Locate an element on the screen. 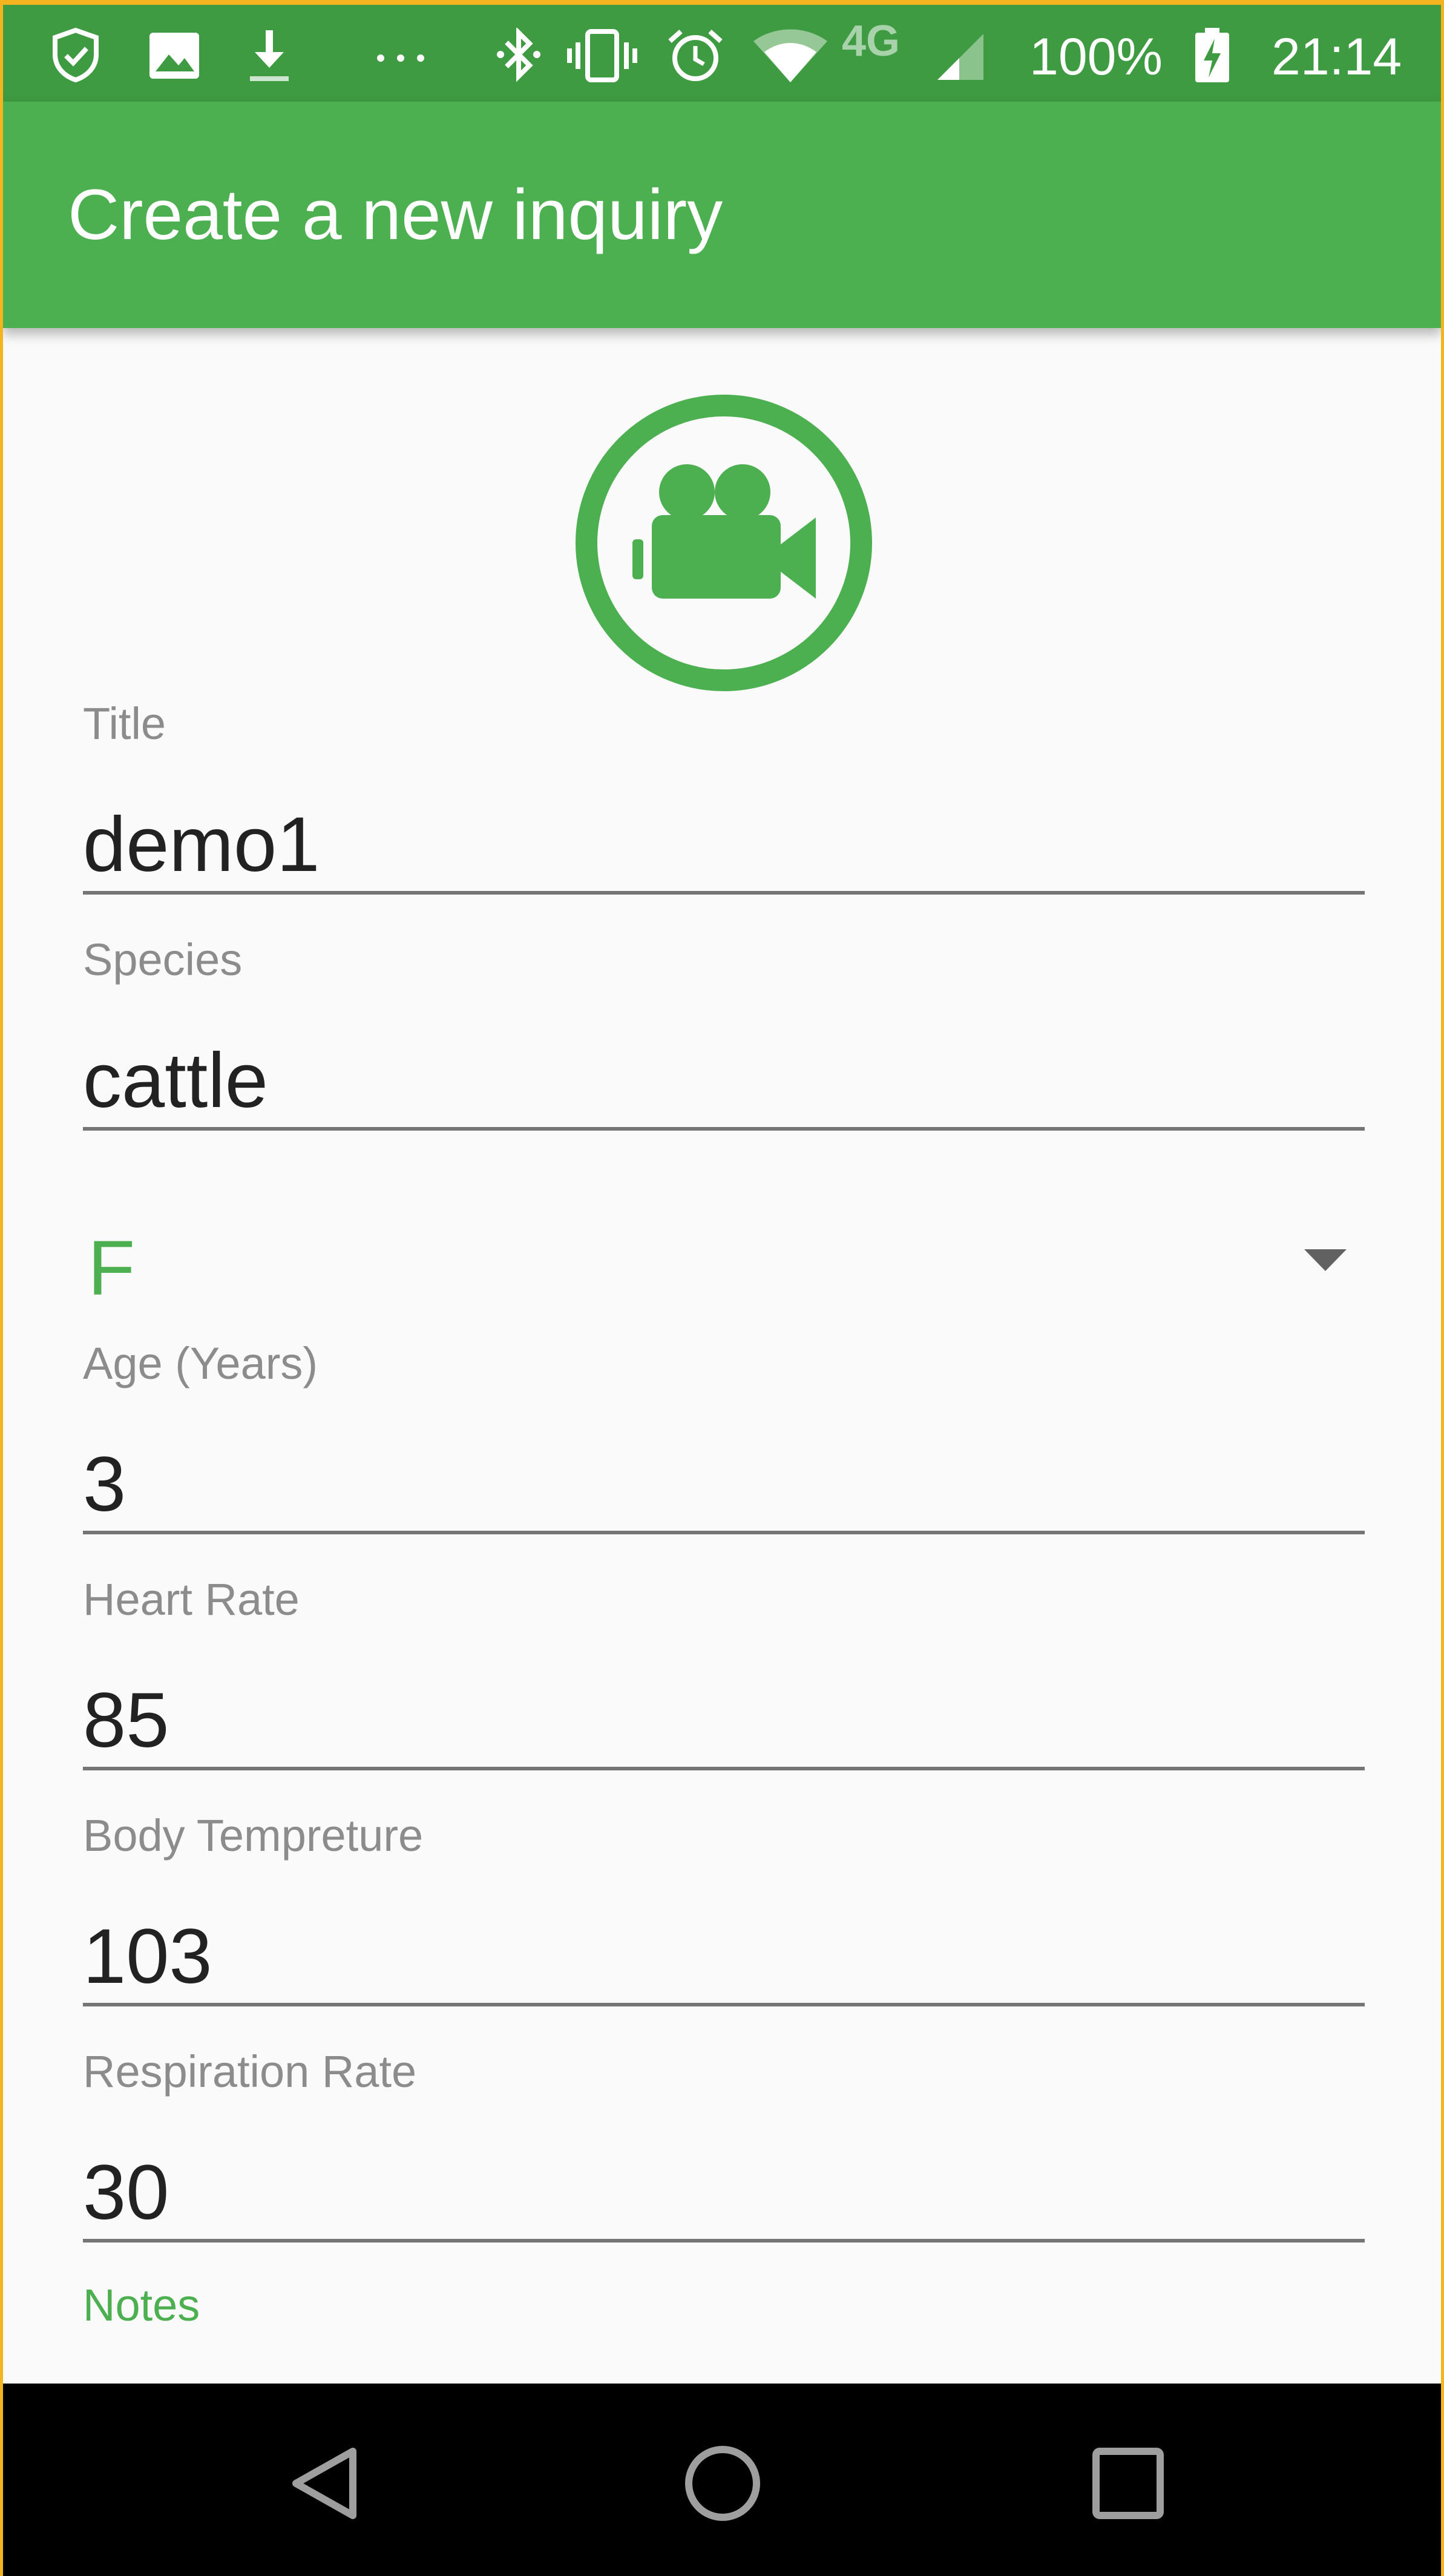  notes-label: Notes is located at coordinates (141, 2305).